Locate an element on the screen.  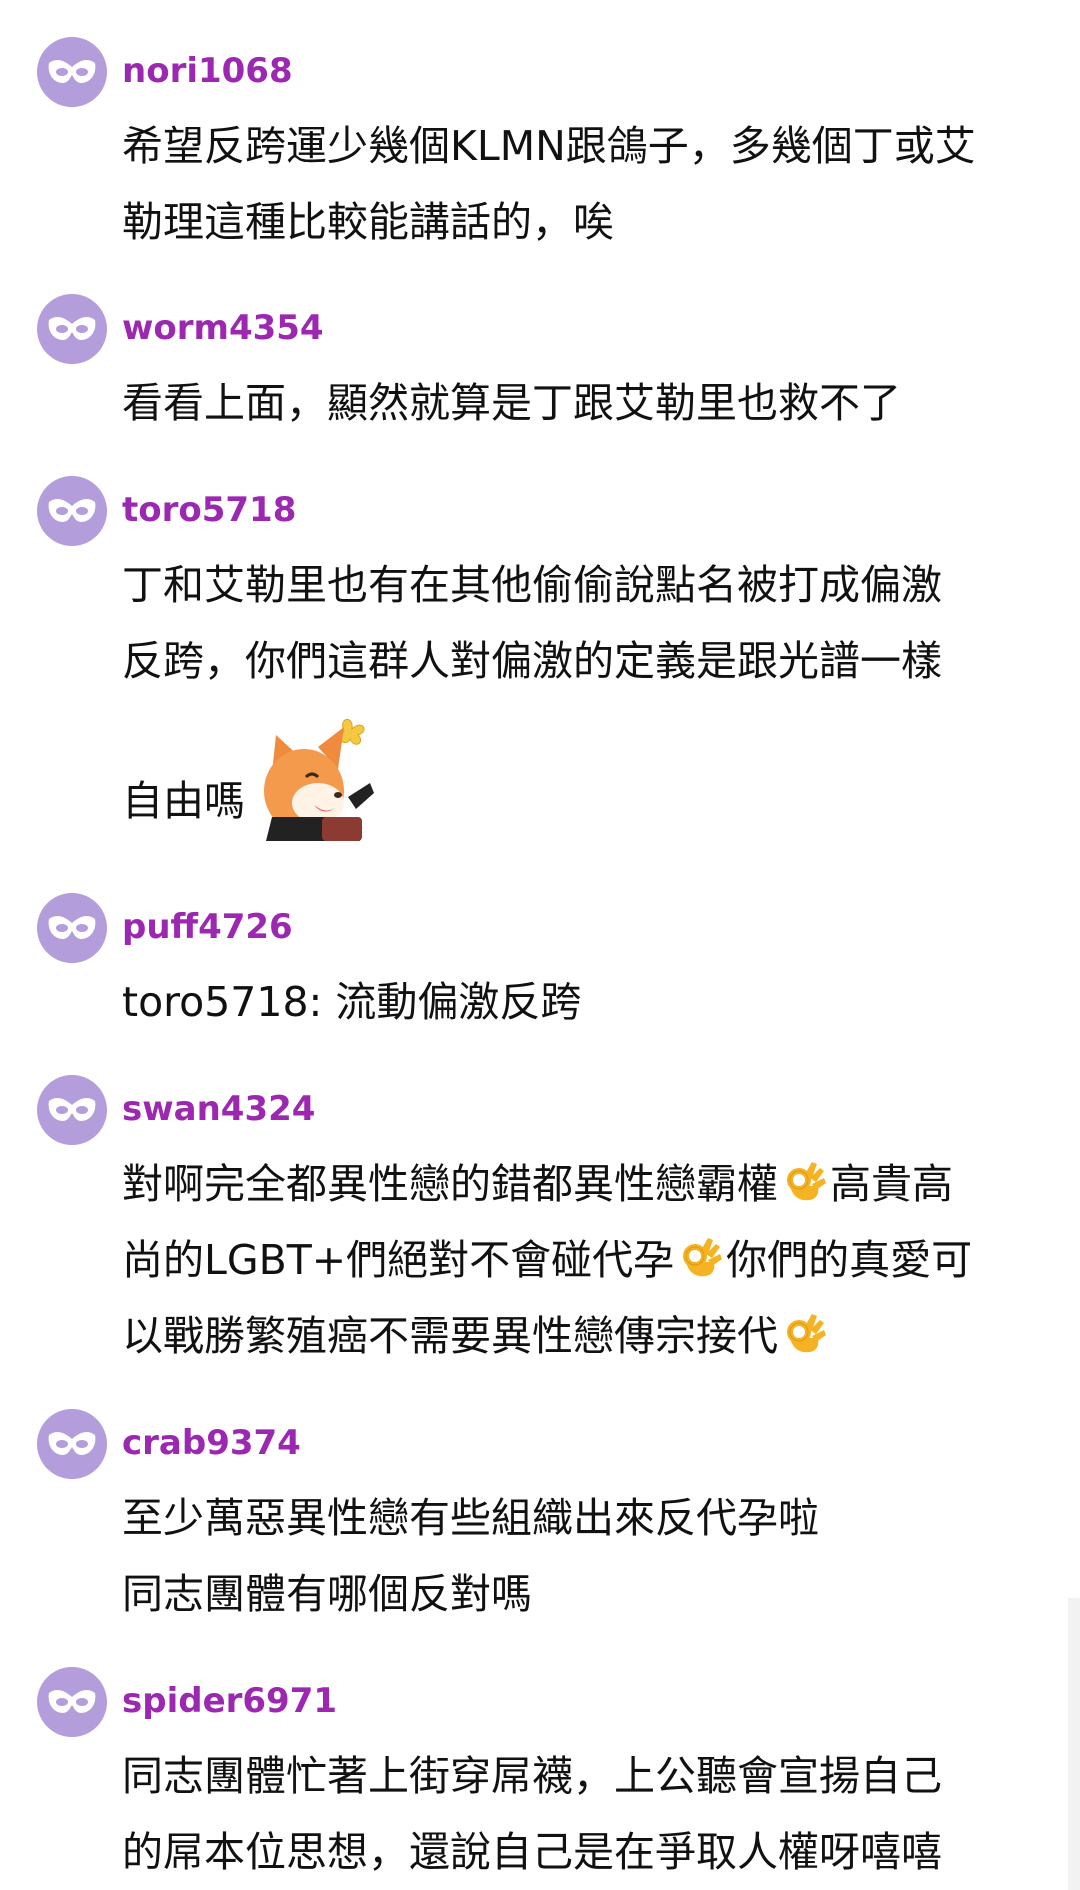
comment-text: 至少萬惡異性戀有些組織出來反代孕啦 同志團體有哪個反對嗎 is located at coordinates (587, 1556).